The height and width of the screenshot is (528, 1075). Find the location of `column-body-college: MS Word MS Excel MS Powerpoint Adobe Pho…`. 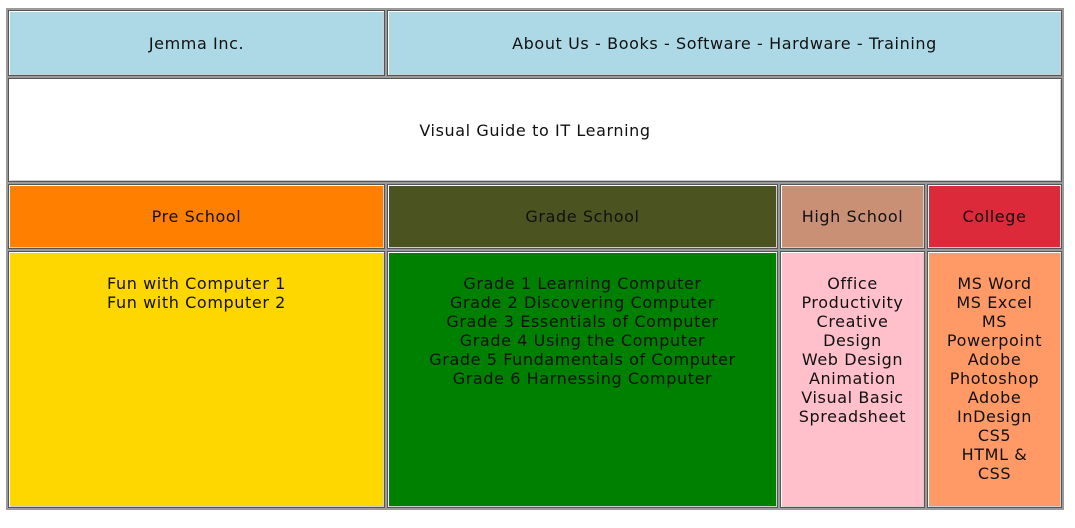

column-body-college: MS Word MS Excel MS Powerpoint Adobe Pho… is located at coordinates (994, 379).